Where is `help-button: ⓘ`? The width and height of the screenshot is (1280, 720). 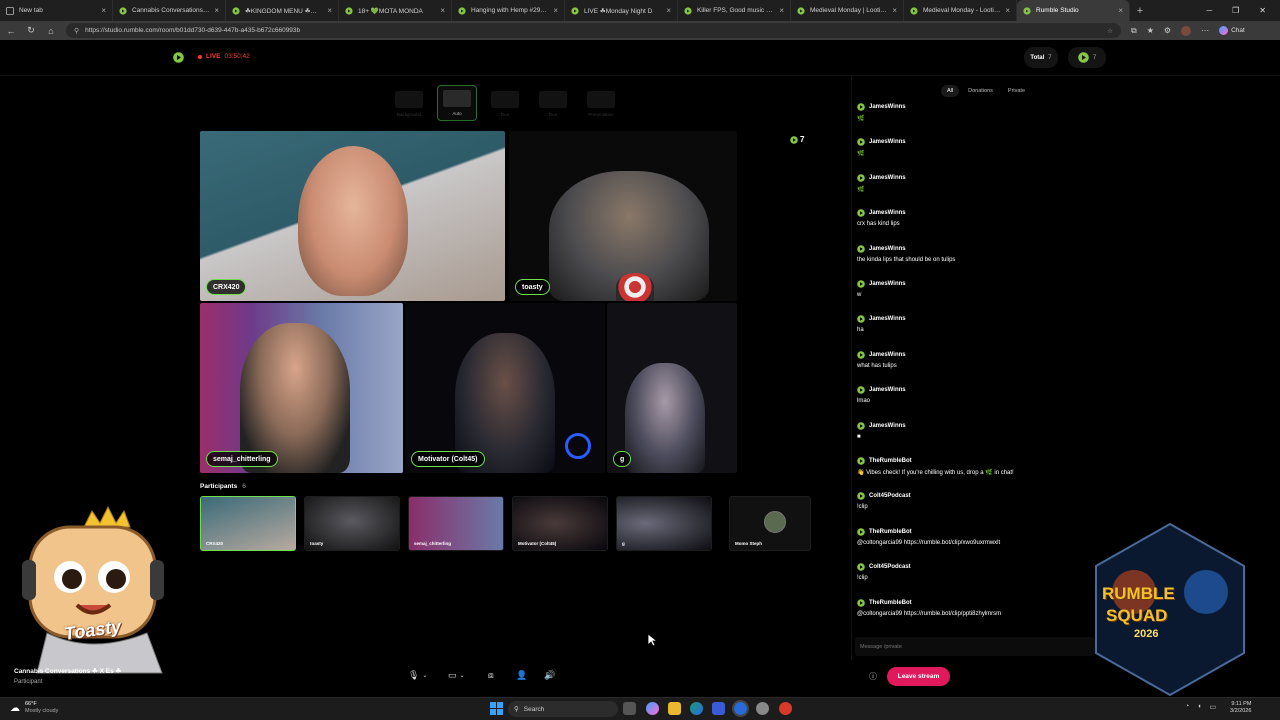 help-button: ⓘ is located at coordinates (873, 676).